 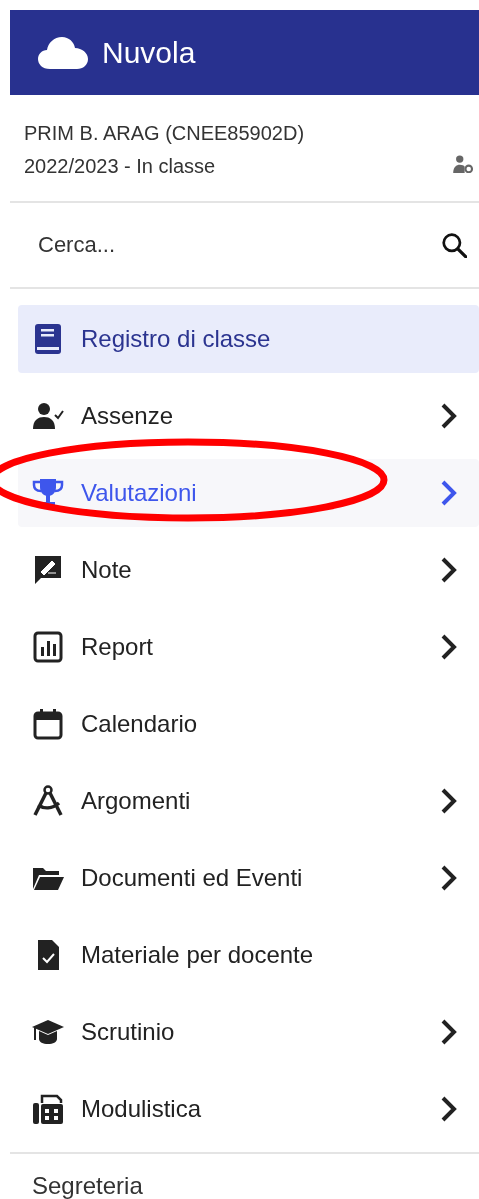 What do you see at coordinates (248, 416) in the screenshot?
I see `menu-item: Assenze` at bounding box center [248, 416].